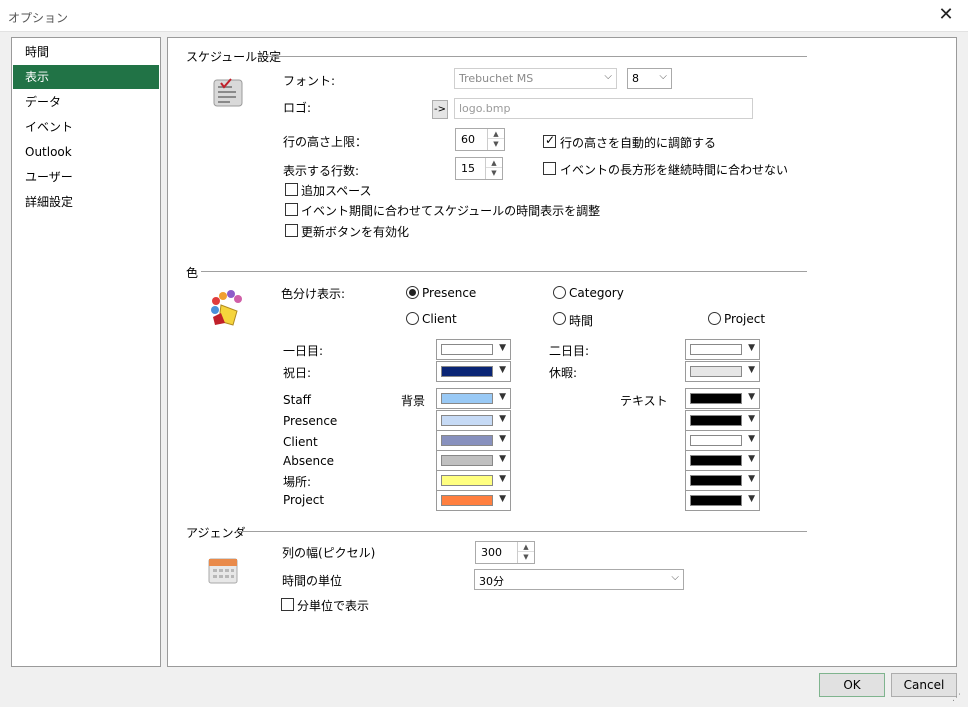 This screenshot has width=968, height=707. Describe the element at coordinates (549, 140) in the screenshot. I see `auto-row-height-checkbox` at that location.